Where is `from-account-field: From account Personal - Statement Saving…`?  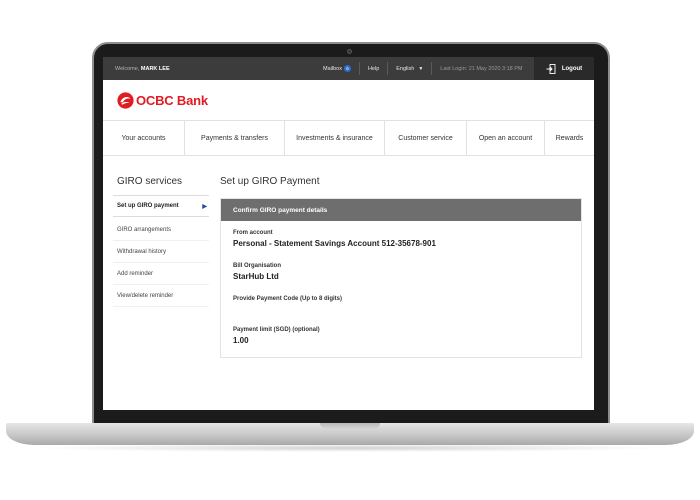 from-account-field: From account Personal - Statement Saving… is located at coordinates (334, 239).